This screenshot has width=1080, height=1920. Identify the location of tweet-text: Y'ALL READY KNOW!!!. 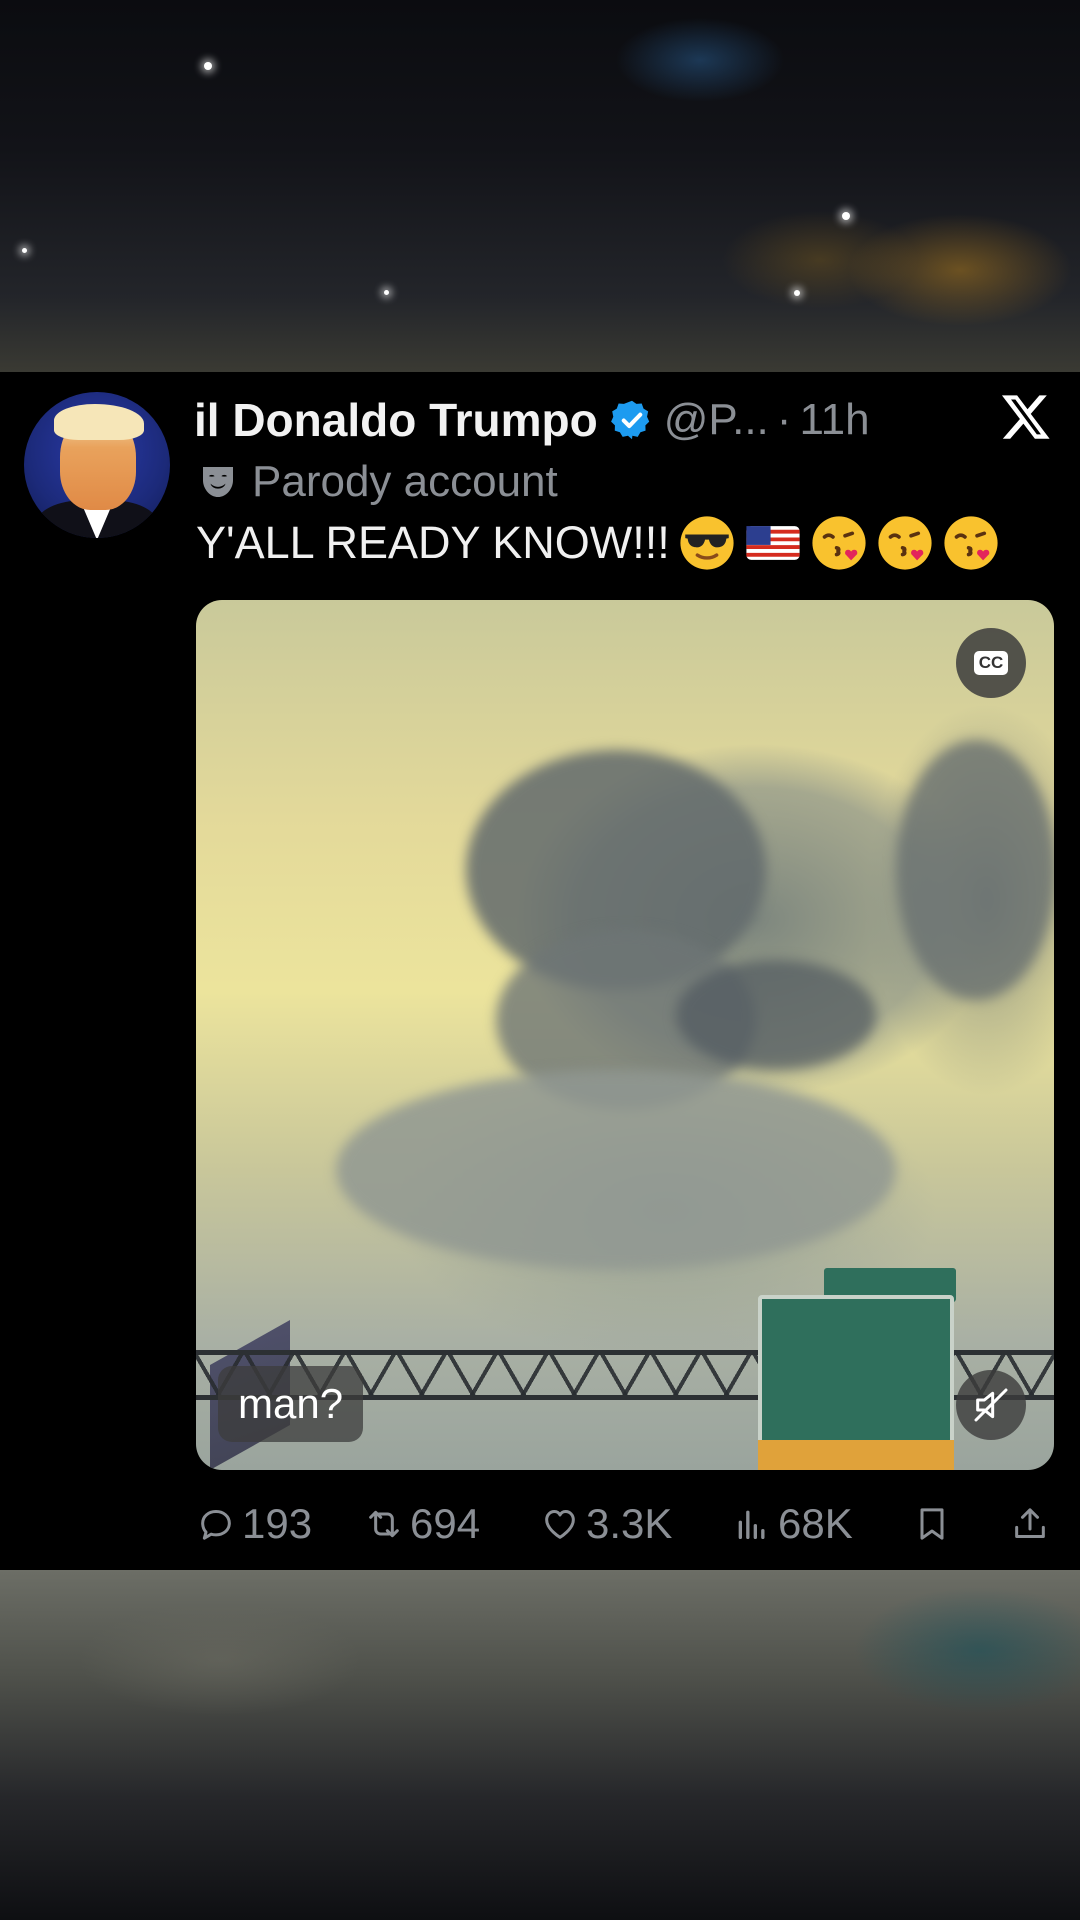
(598, 543).